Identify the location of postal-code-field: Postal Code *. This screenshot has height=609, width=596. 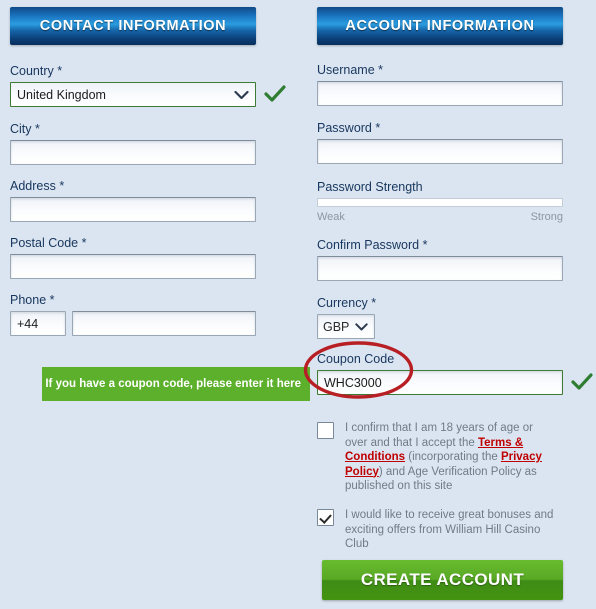
(133, 257).